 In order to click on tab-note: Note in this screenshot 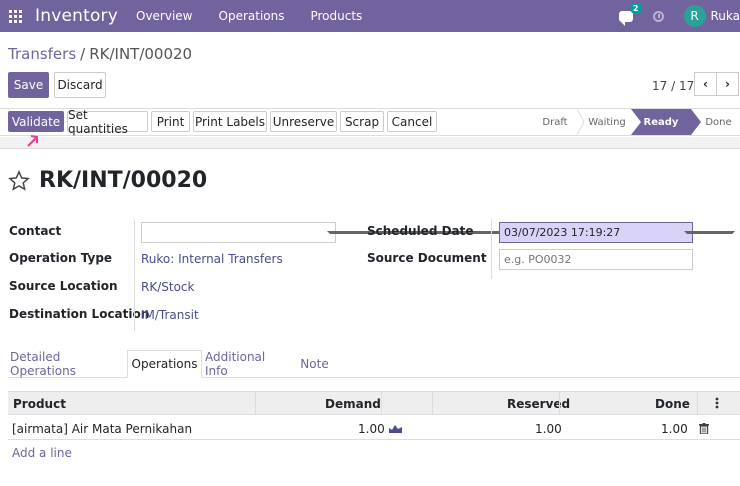, I will do `click(314, 364)`.